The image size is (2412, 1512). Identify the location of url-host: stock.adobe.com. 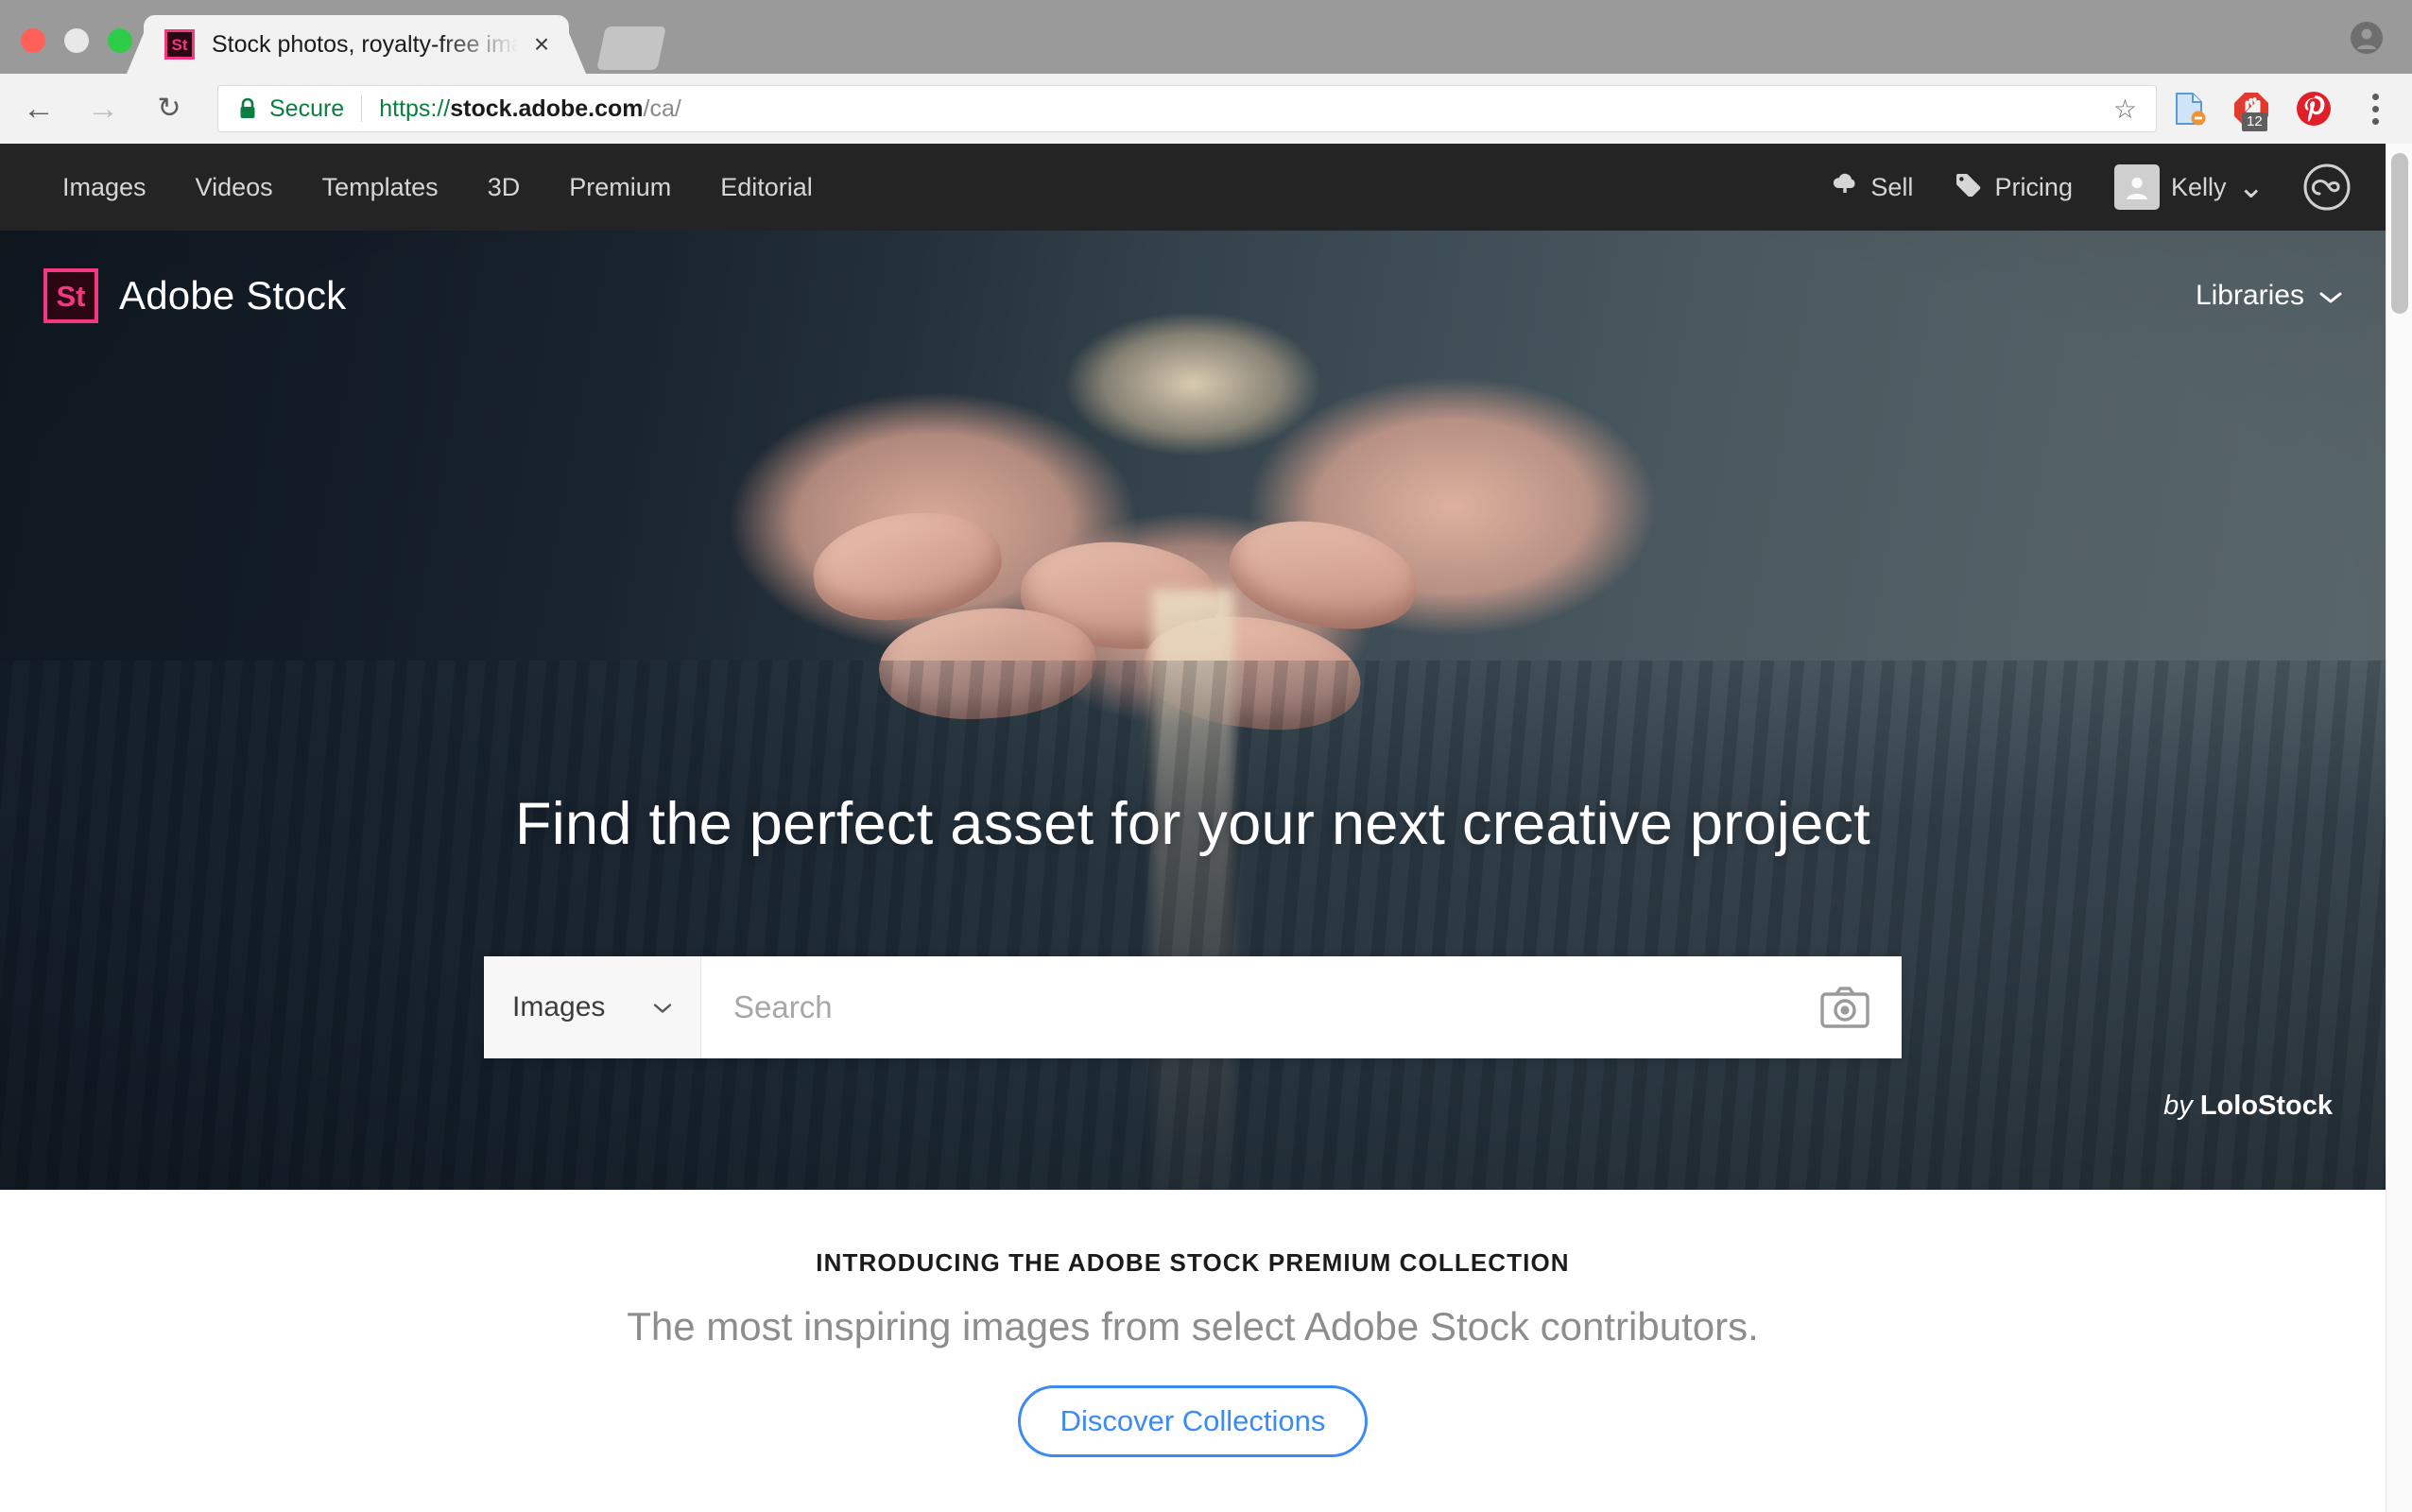
(547, 108).